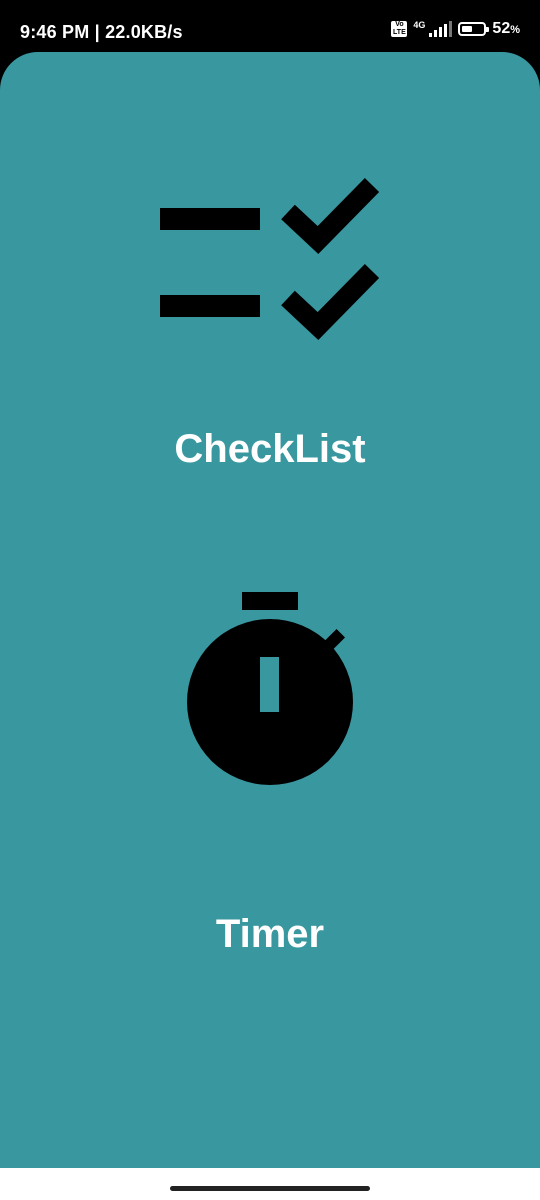  What do you see at coordinates (270, 26) in the screenshot?
I see `status-bar: 9:46 PM | 22.0KB/s Vo LTE 4G 52%` at bounding box center [270, 26].